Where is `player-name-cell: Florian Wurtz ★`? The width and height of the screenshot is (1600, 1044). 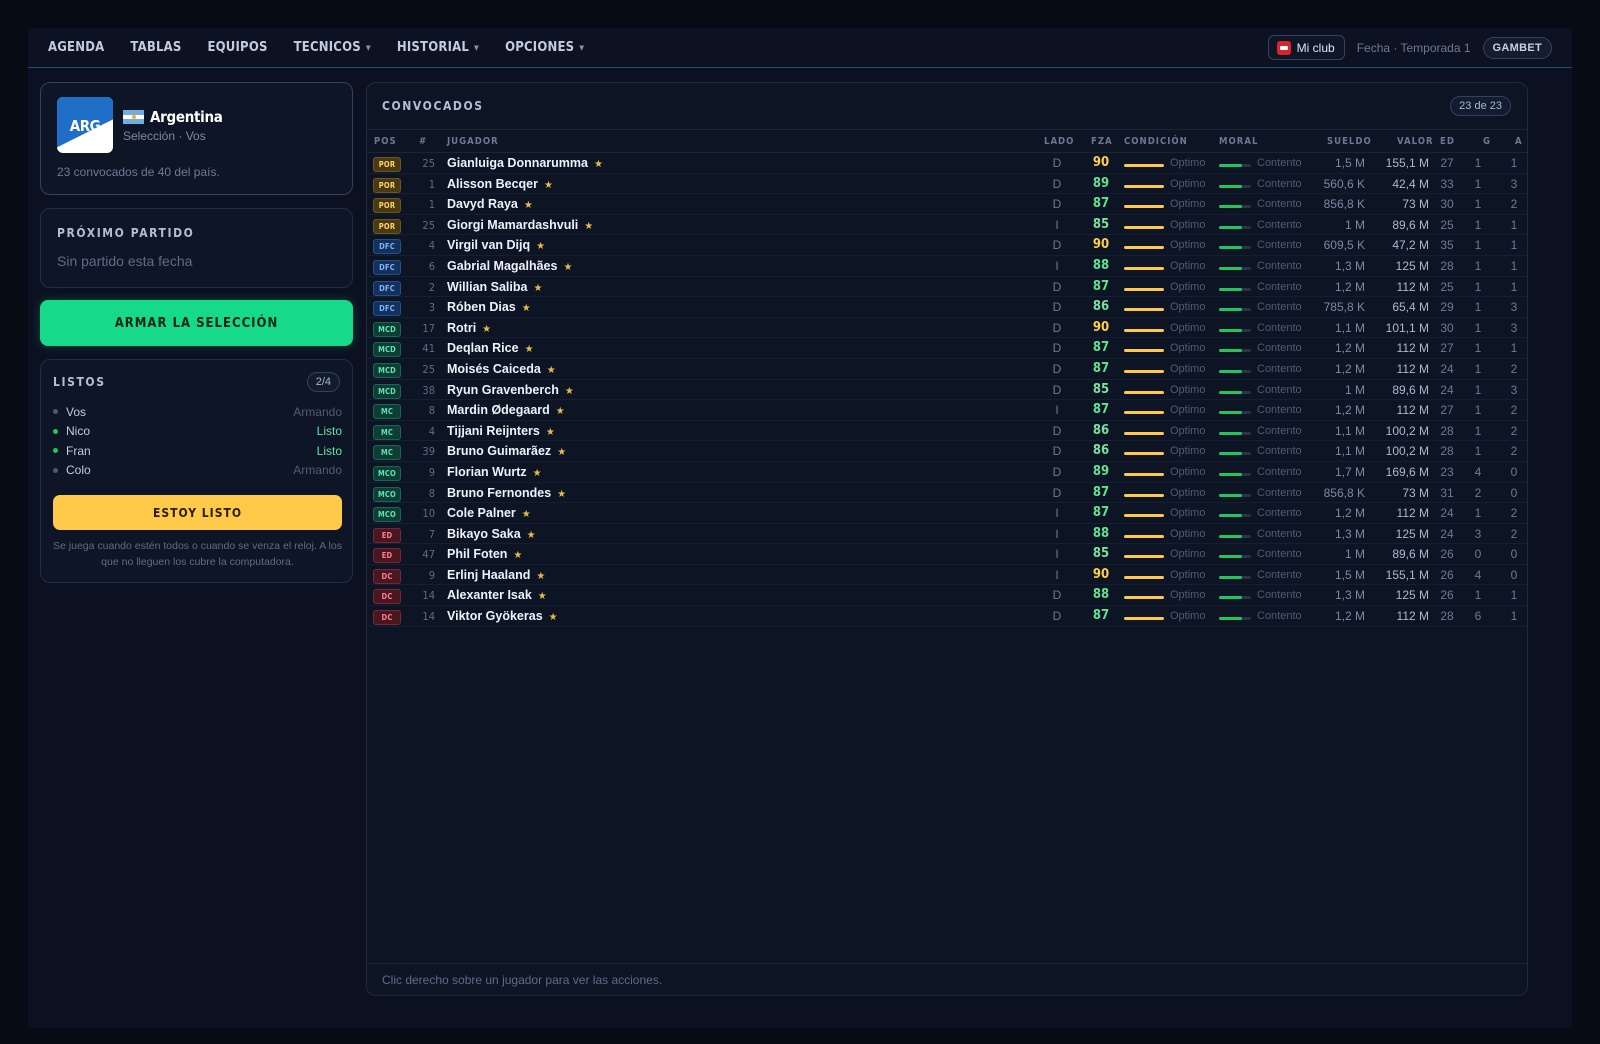
player-name-cell: Florian Wurtz ★ is located at coordinates (494, 472).